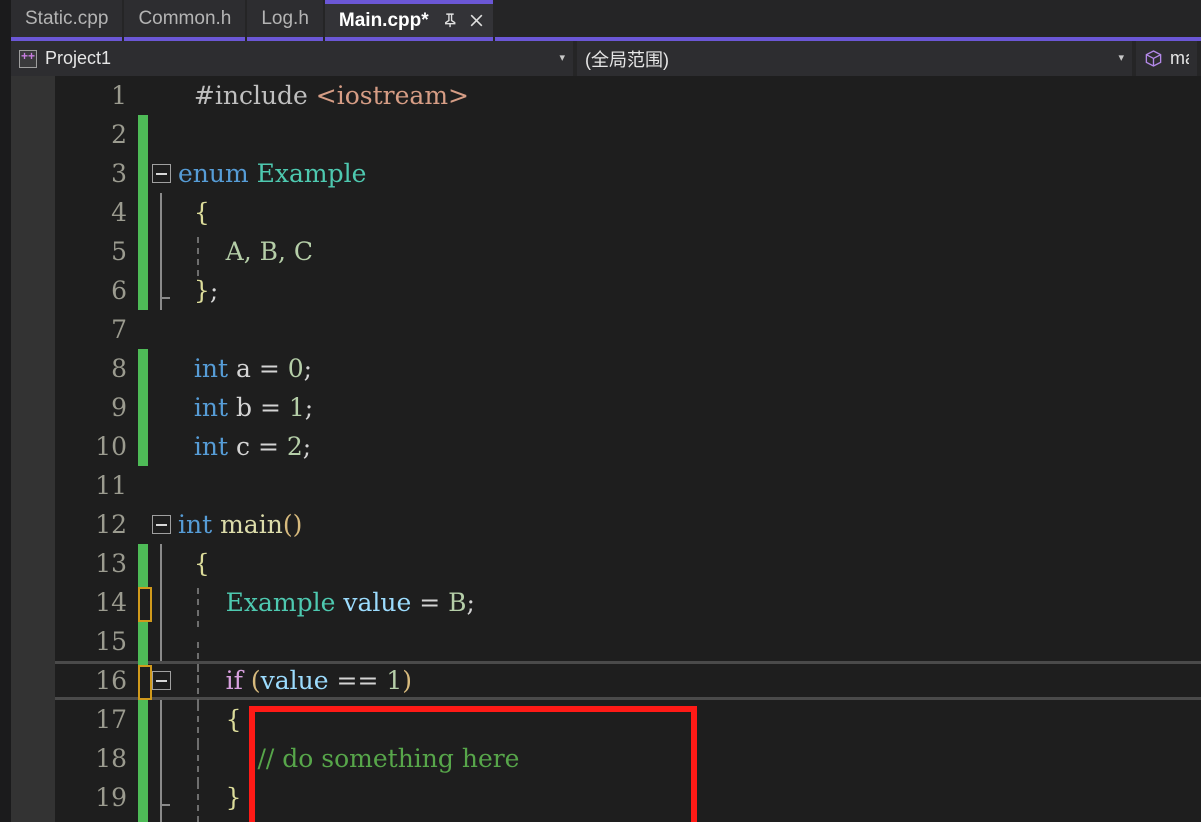  I want to click on editor-selection-margin, so click(33, 449).